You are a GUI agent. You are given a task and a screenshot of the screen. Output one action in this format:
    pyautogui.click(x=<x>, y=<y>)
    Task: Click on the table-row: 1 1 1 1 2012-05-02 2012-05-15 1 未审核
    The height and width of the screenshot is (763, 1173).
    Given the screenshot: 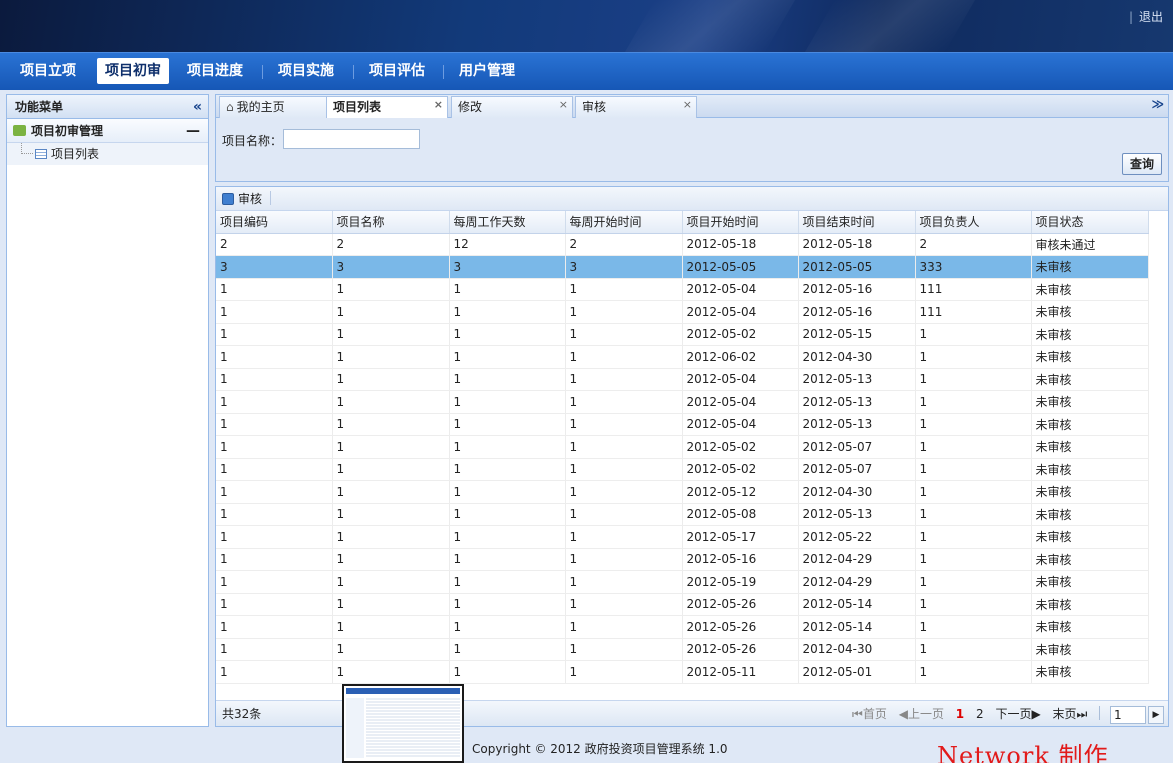 What is the action you would take?
    pyautogui.click(x=682, y=334)
    